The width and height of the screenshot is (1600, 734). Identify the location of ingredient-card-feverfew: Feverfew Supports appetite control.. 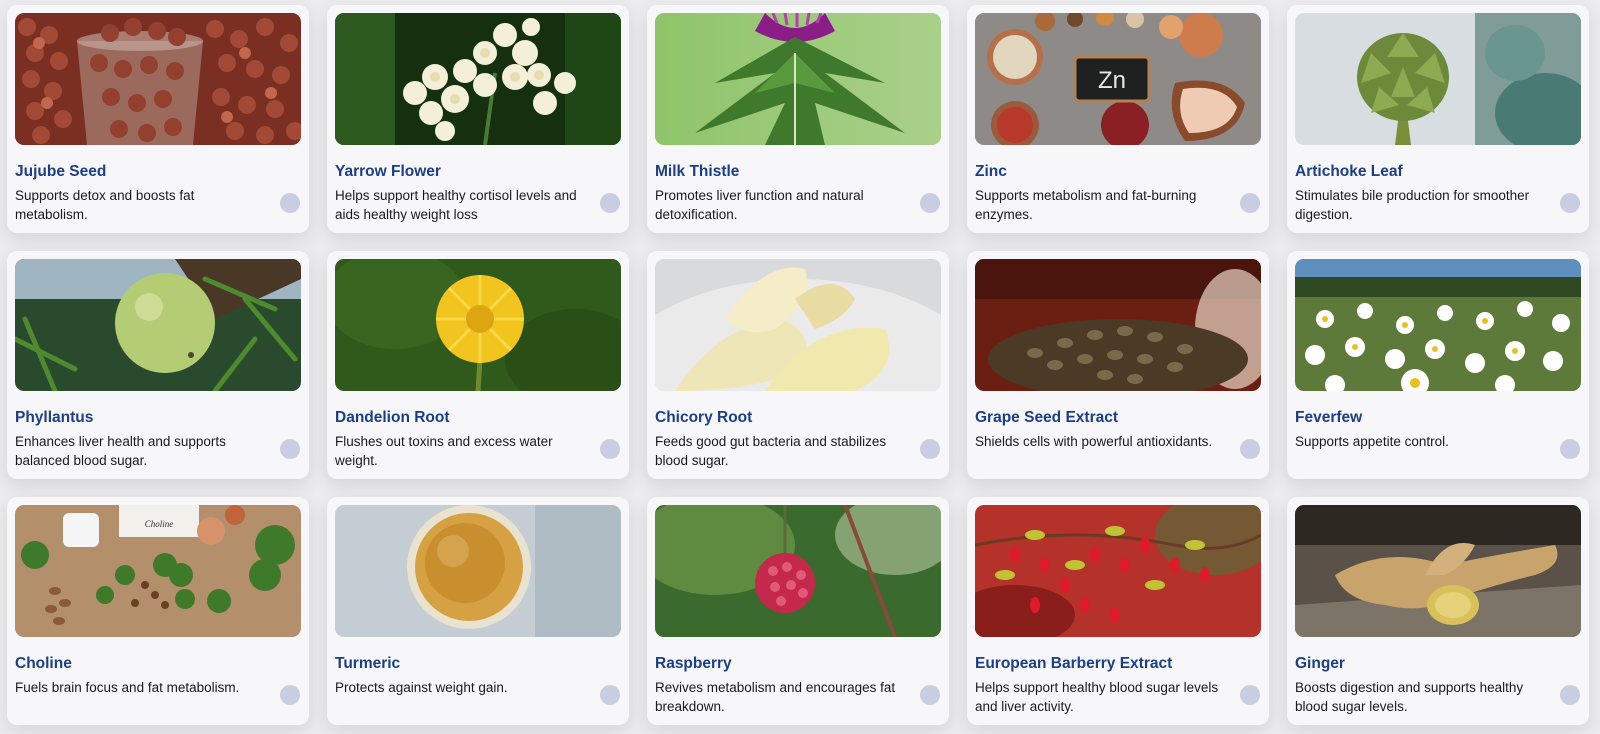
(1438, 365).